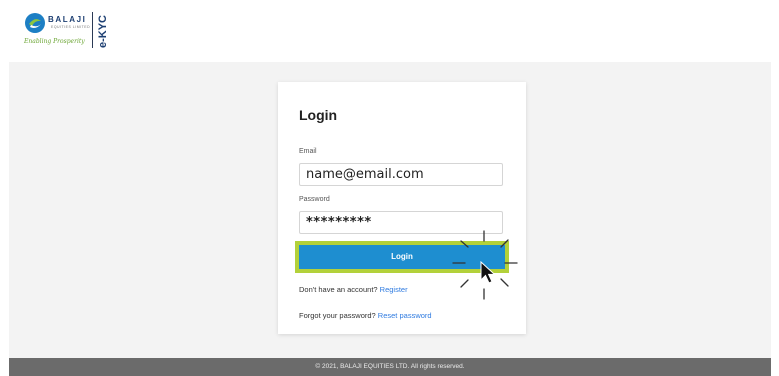 The width and height of the screenshot is (779, 376). What do you see at coordinates (394, 289) in the screenshot?
I see `register-link: Register` at bounding box center [394, 289].